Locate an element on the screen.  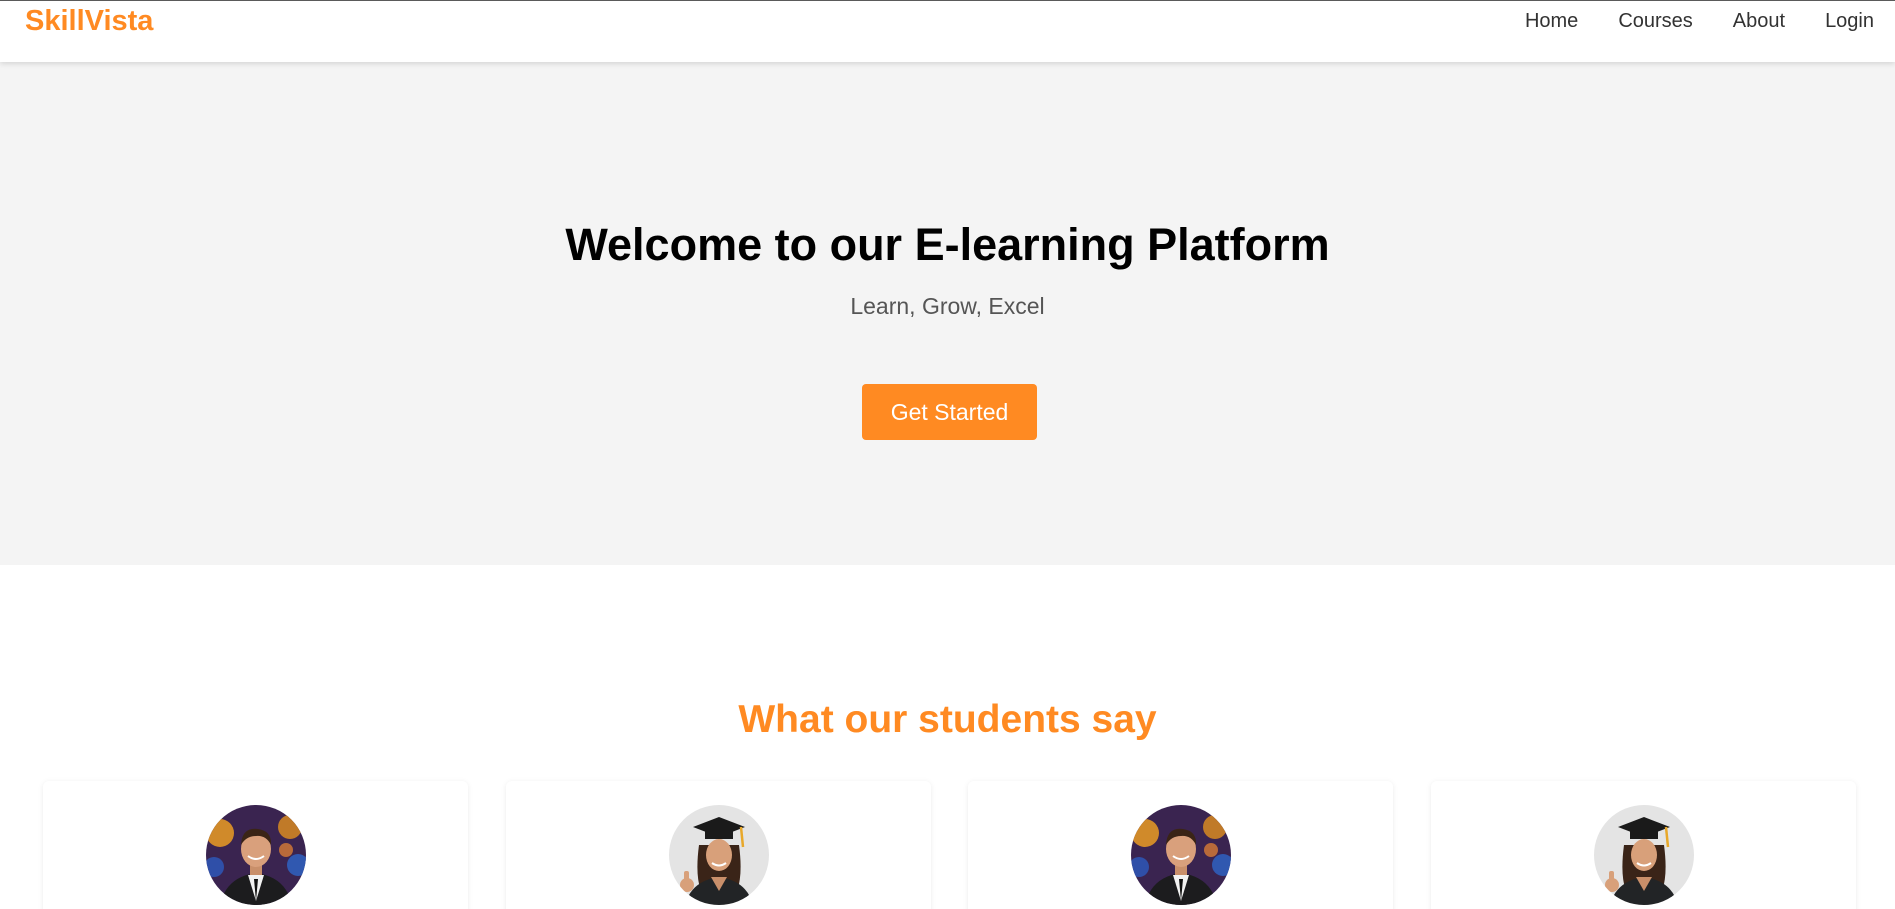
get-started-button: Get Started is located at coordinates (949, 412).